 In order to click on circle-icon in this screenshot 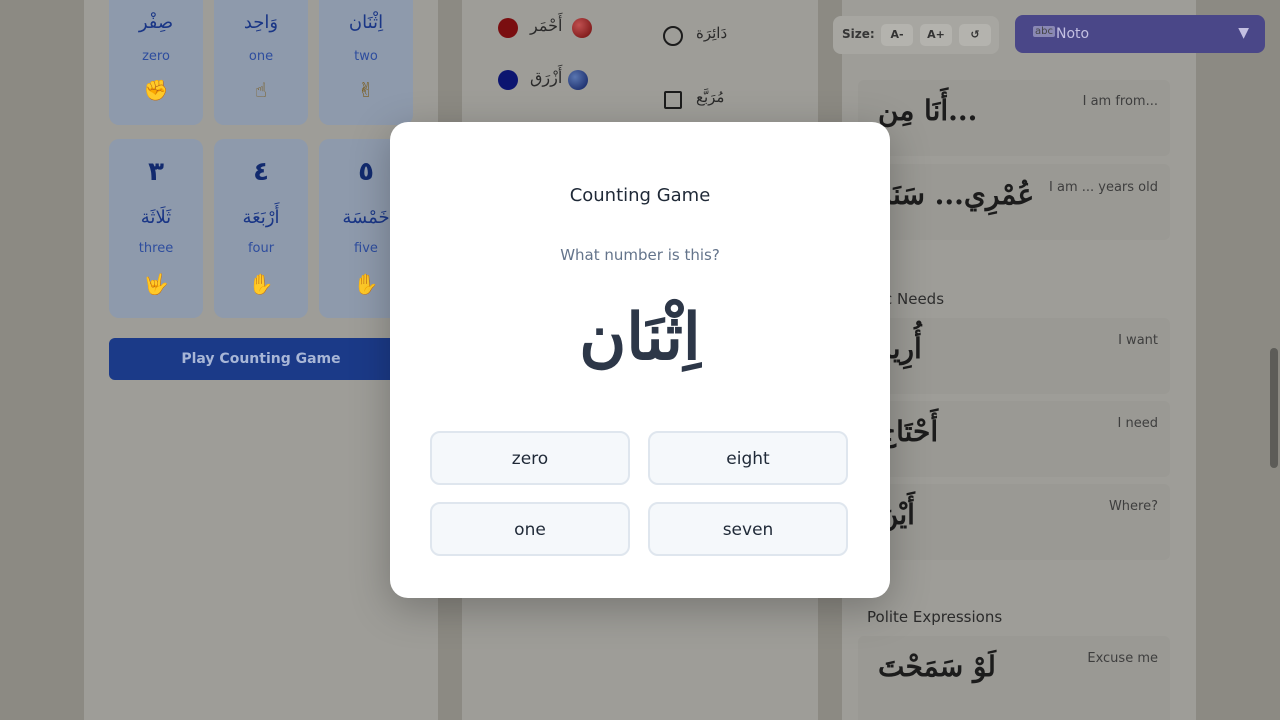, I will do `click(673, 36)`.